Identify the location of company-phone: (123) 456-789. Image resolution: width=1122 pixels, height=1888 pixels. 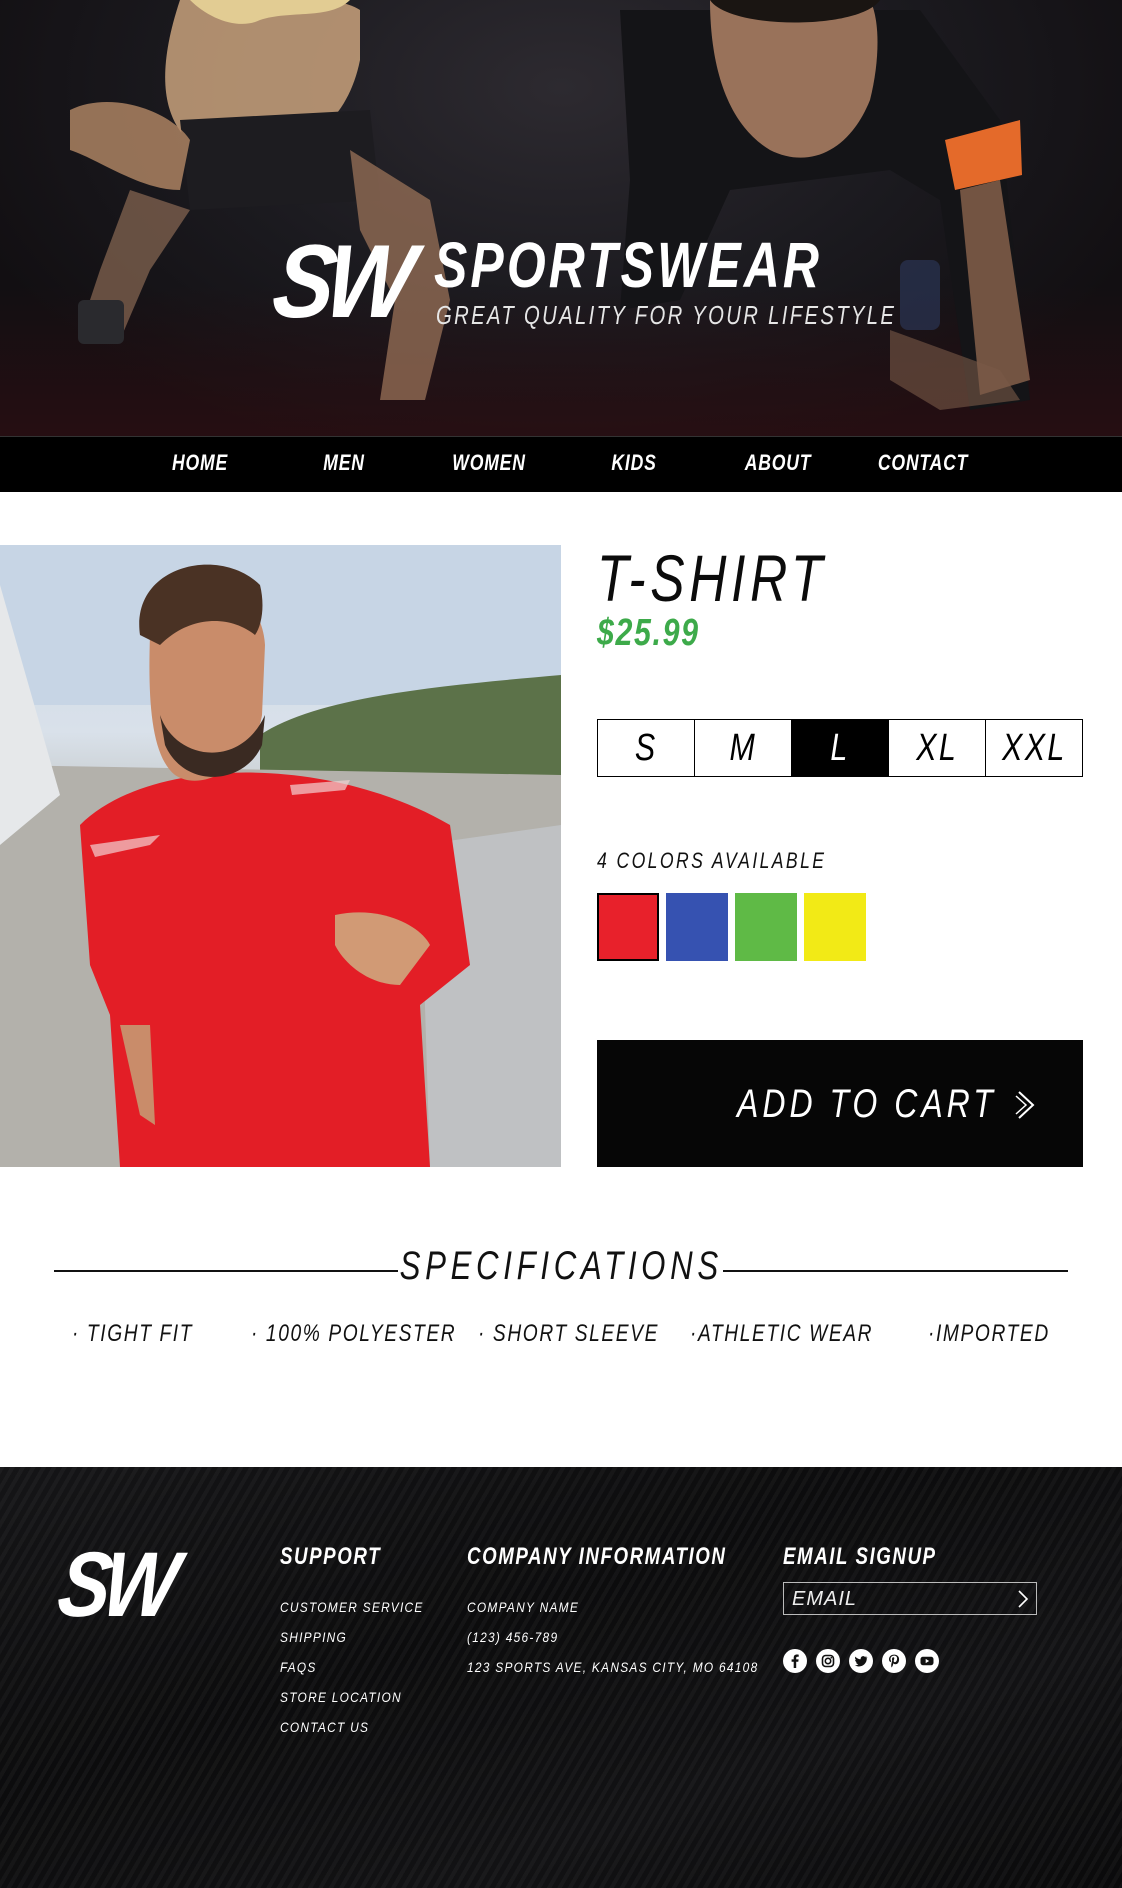
(513, 1637).